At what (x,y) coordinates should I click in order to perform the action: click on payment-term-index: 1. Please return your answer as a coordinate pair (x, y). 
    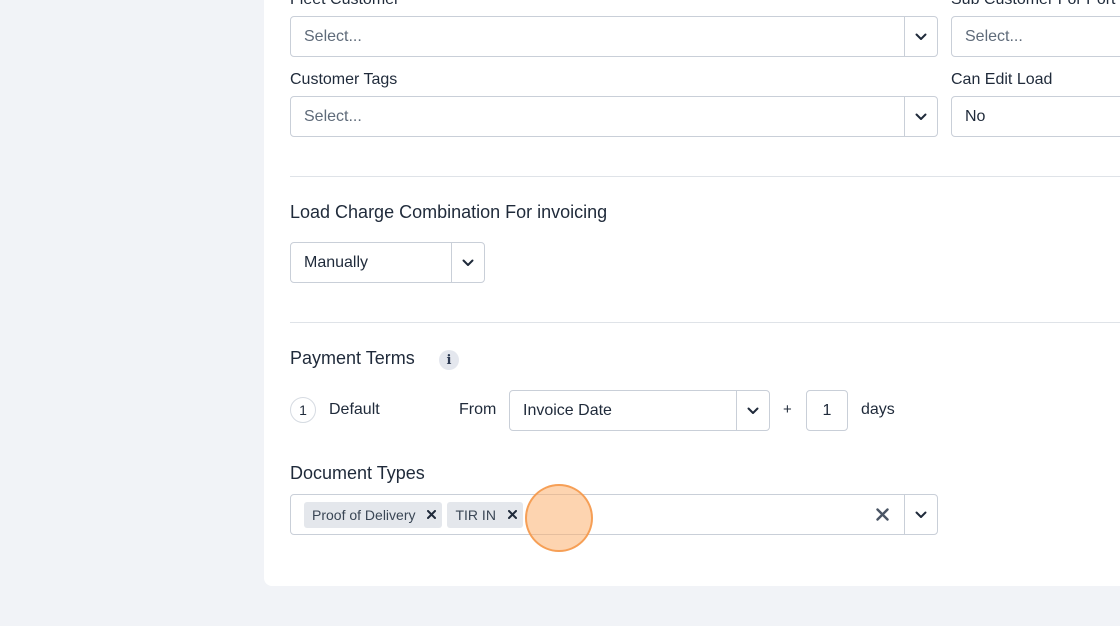
    Looking at the image, I should click on (303, 410).